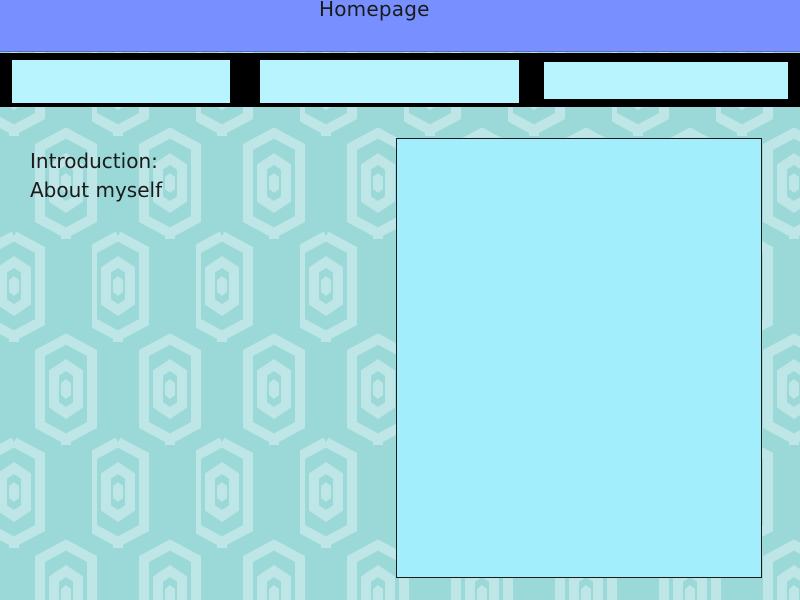 The height and width of the screenshot is (600, 800). Describe the element at coordinates (96, 176) in the screenshot. I see `intro-section: Introduction: About myself` at that location.